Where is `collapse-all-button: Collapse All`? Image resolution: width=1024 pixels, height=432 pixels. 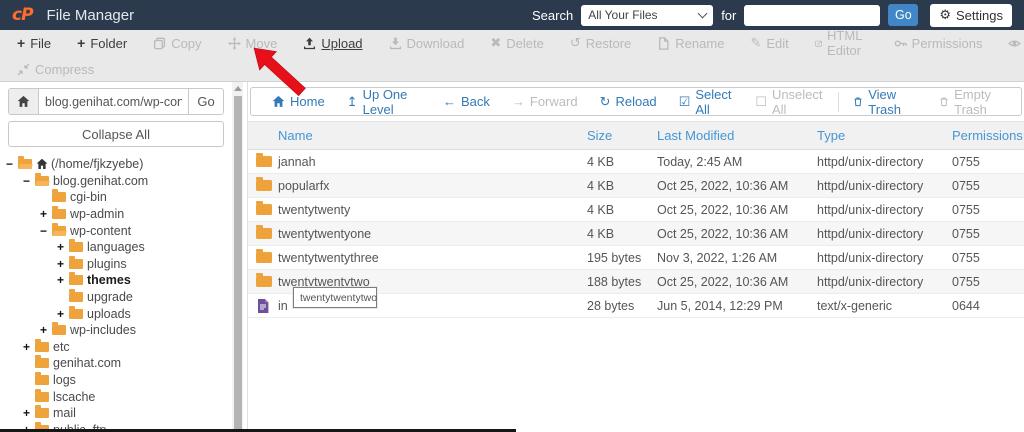 collapse-all-button: Collapse All is located at coordinates (116, 134).